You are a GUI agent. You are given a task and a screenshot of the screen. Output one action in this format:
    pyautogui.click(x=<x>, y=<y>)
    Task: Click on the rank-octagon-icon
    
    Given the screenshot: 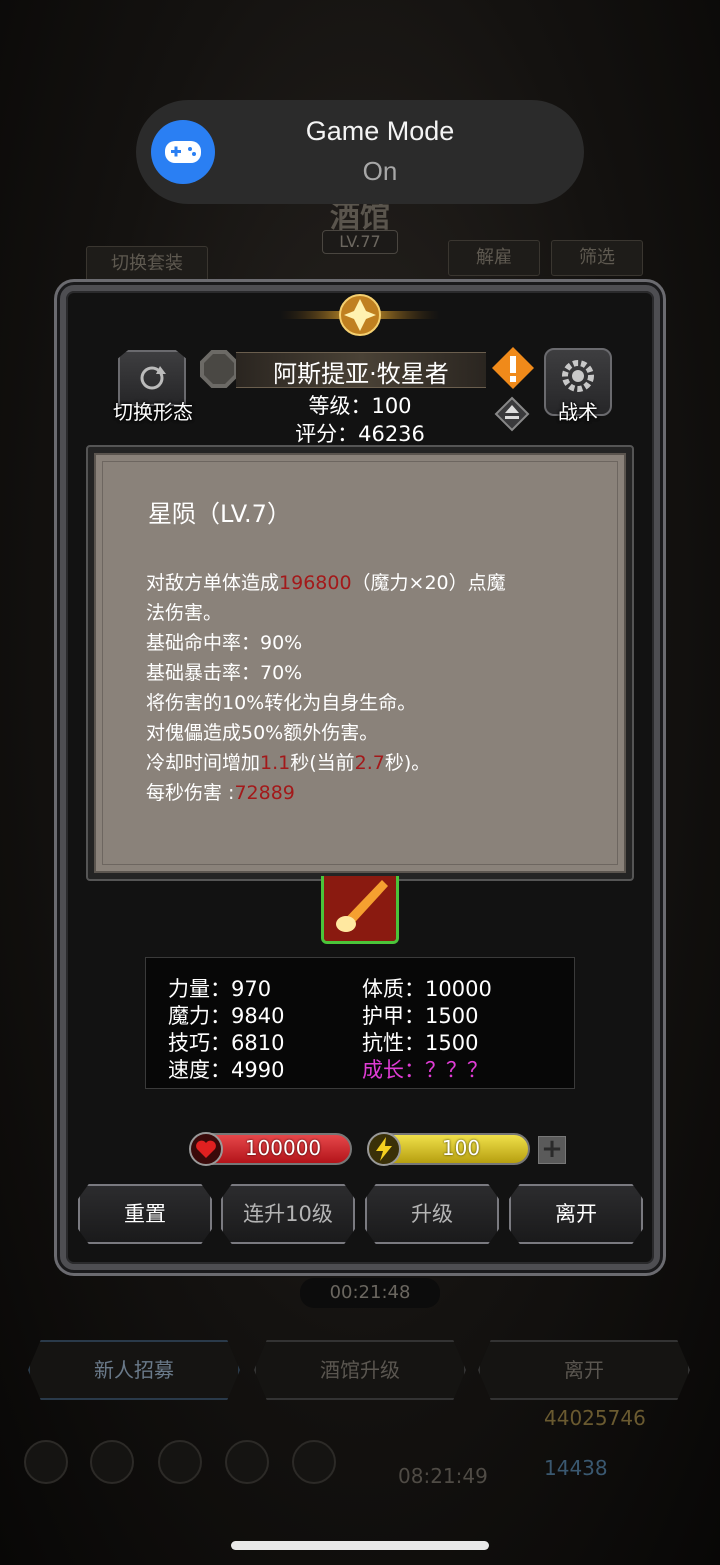 What is the action you would take?
    pyautogui.click(x=219, y=369)
    